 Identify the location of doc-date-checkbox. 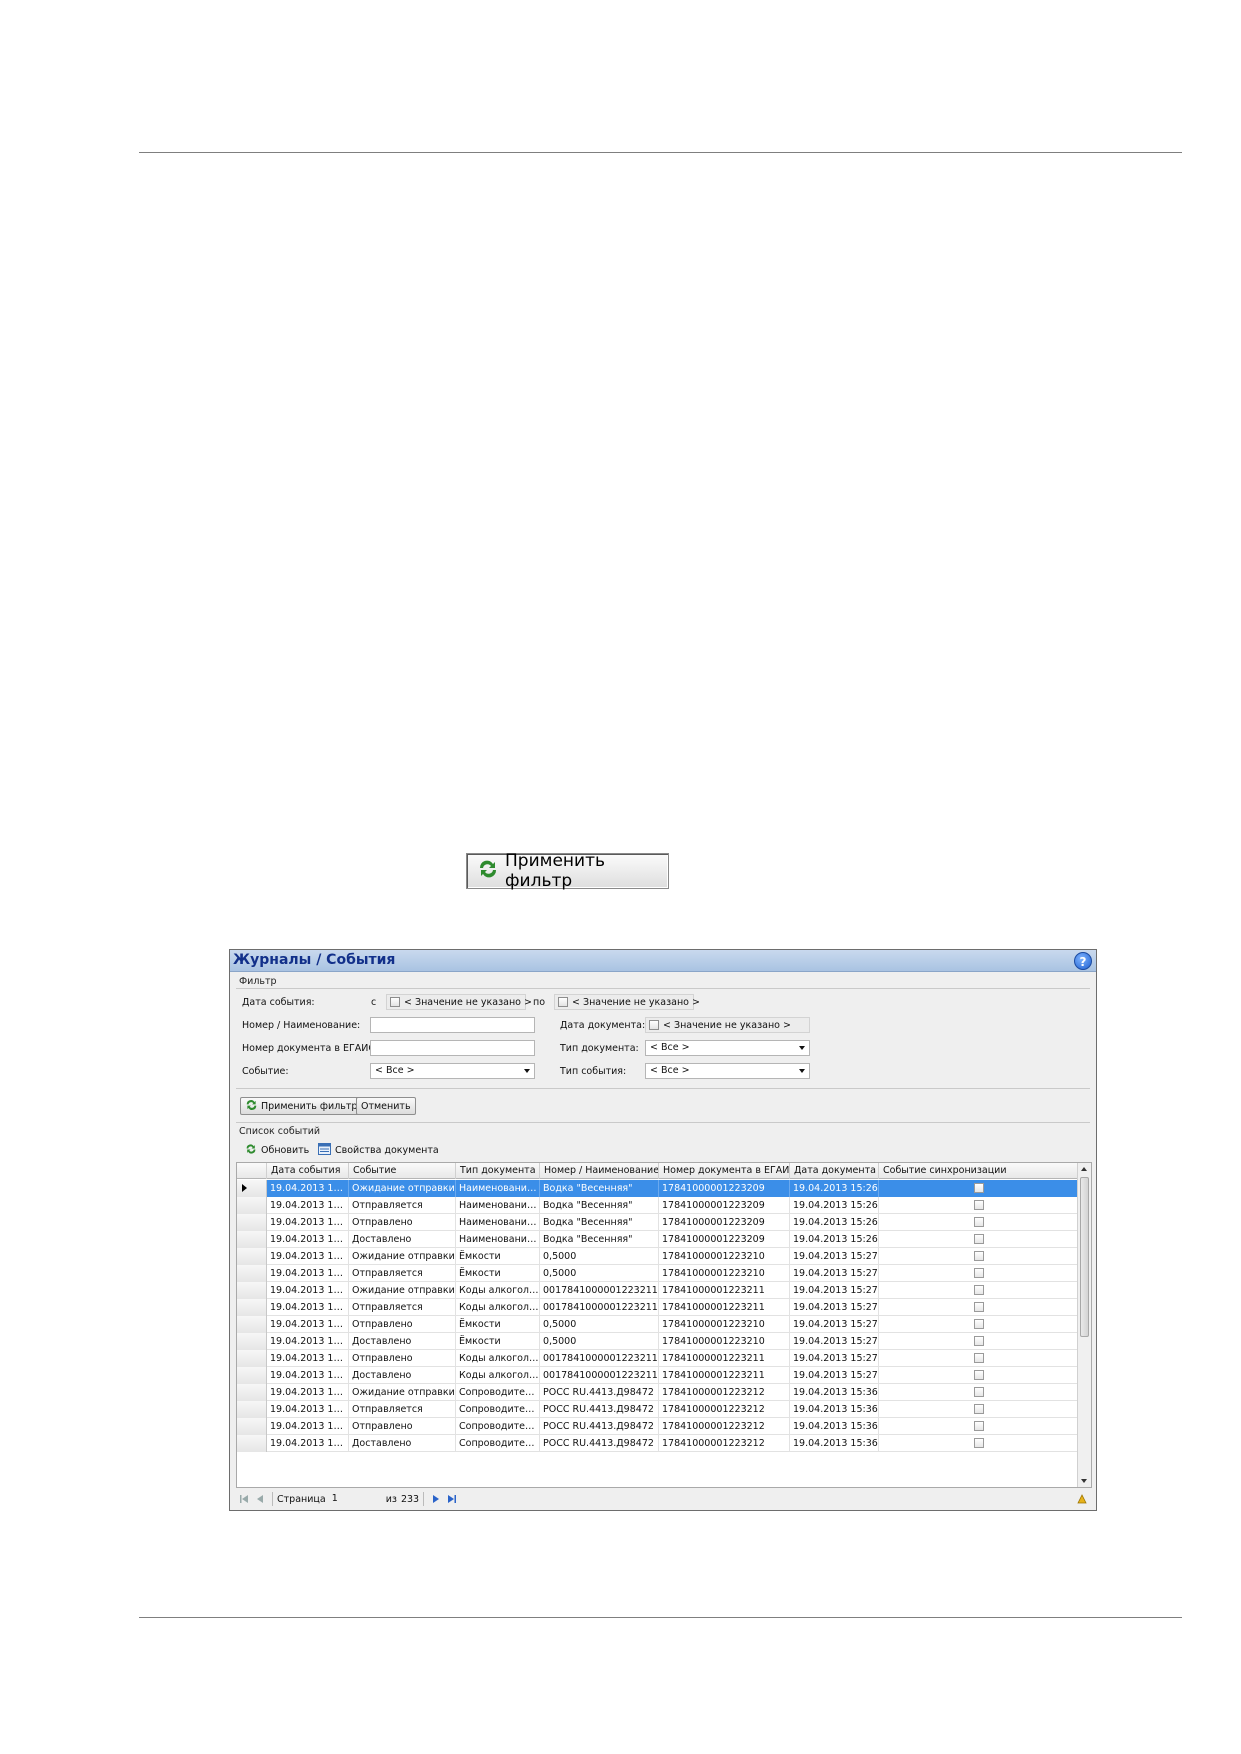
(654, 1025).